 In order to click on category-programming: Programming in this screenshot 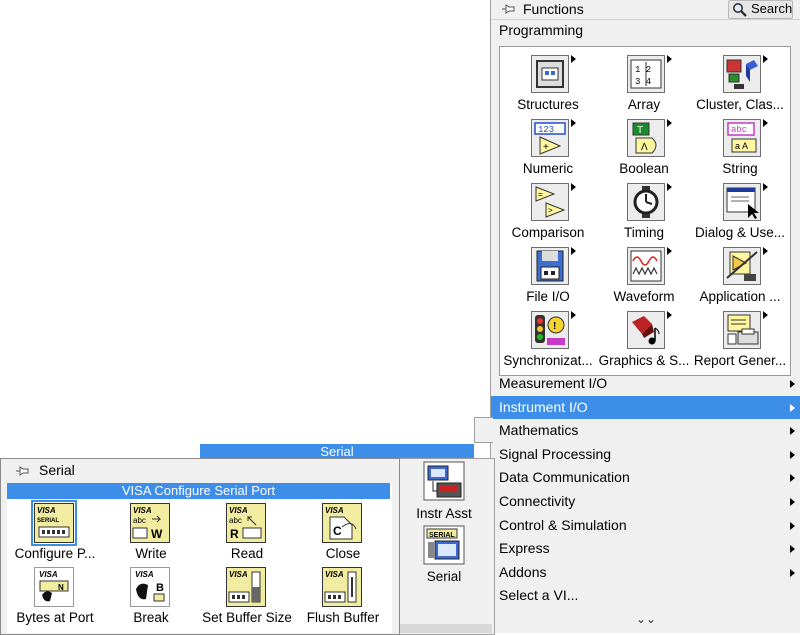, I will do `click(645, 30)`.